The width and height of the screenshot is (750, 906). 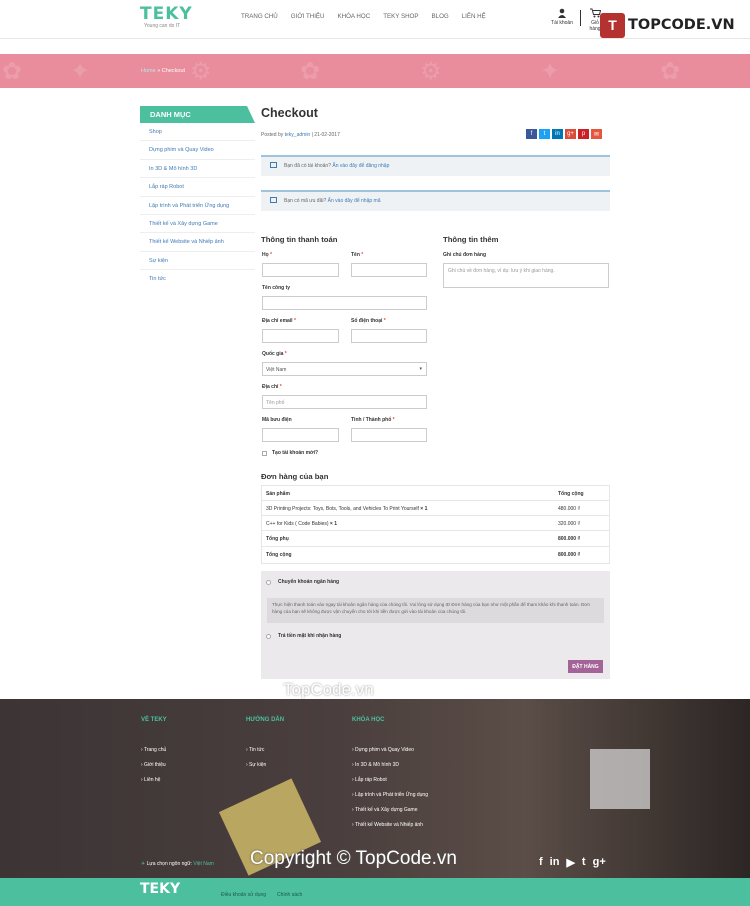 What do you see at coordinates (383, 750) in the screenshot?
I see `footer-link-course: › Dựng phim và Quay Video` at bounding box center [383, 750].